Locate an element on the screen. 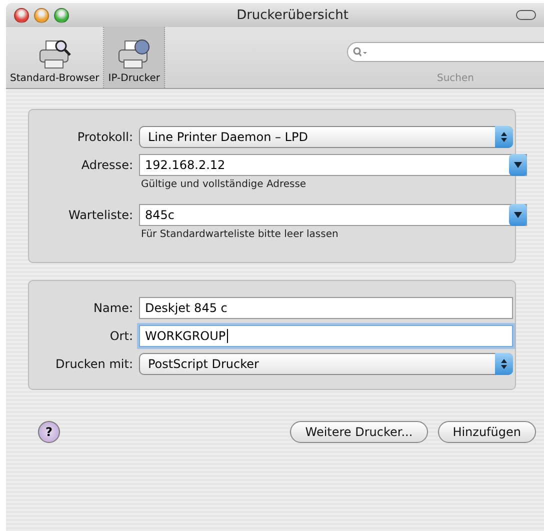 This screenshot has height=531, width=544. field-label: Ort: is located at coordinates (120, 336).